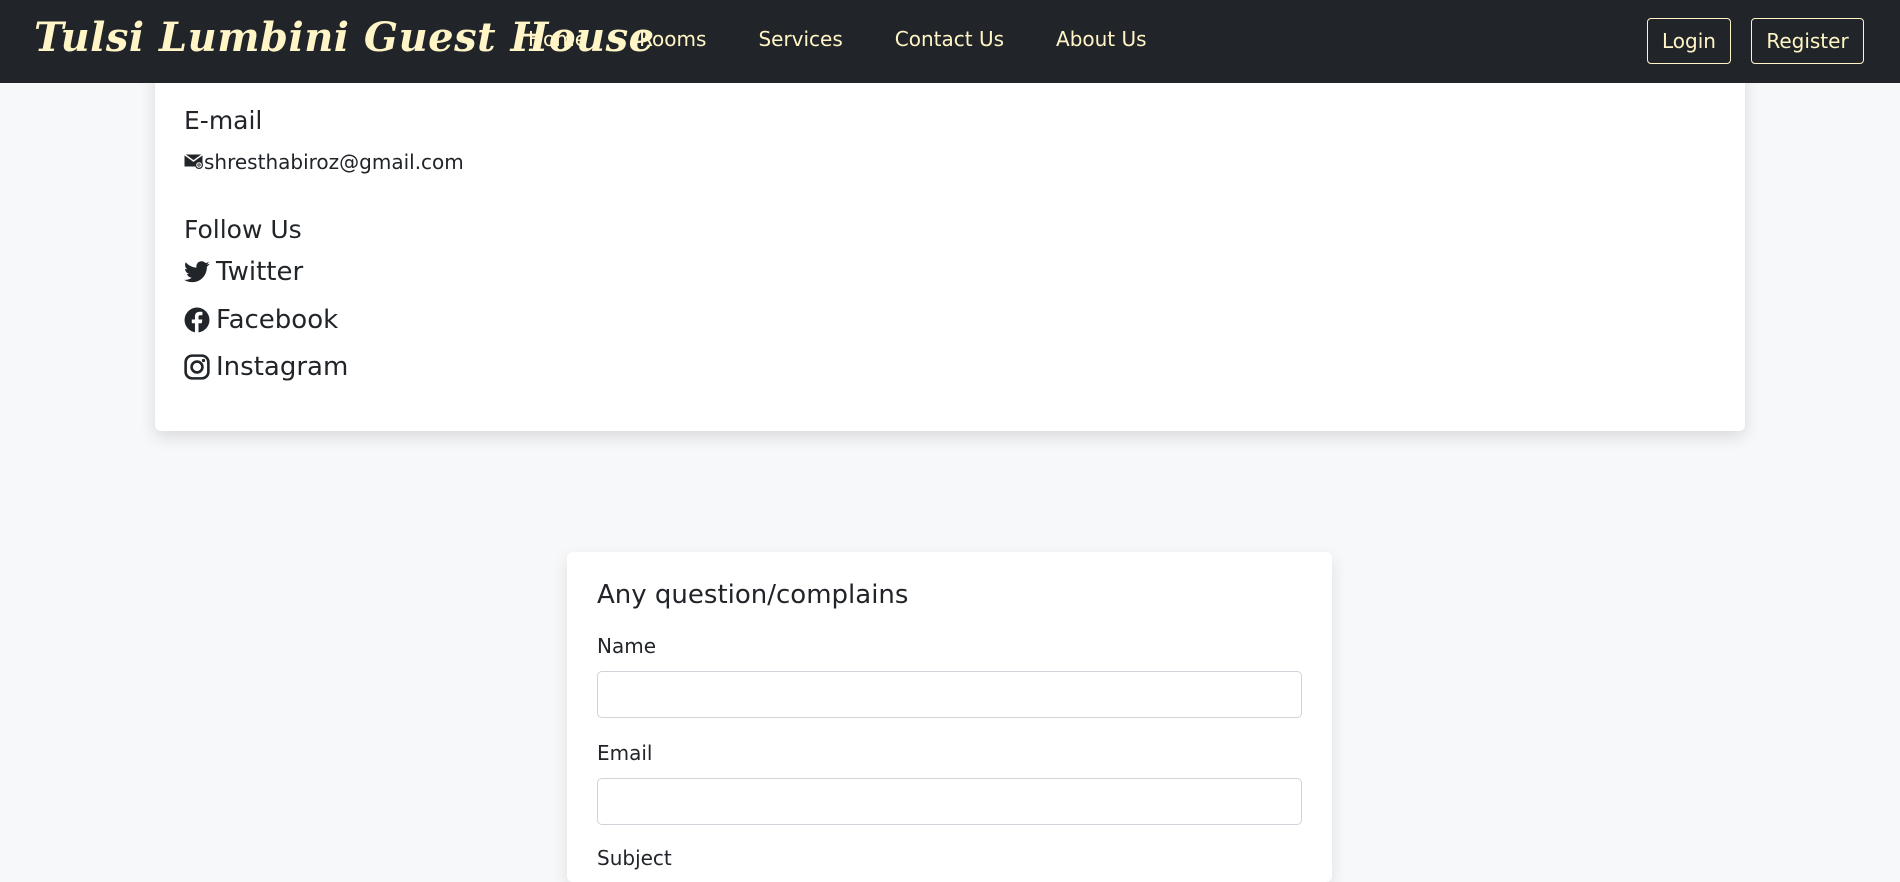 This screenshot has width=1900, height=882. Describe the element at coordinates (800, 39) in the screenshot. I see `nav-link-services: Services` at that location.